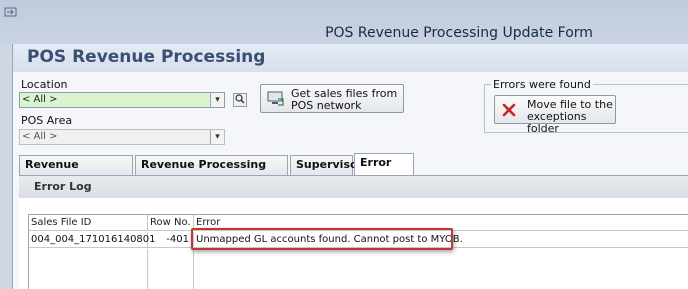 This screenshot has height=289, width=688. I want to click on error-log-title: Error Log, so click(63, 186).